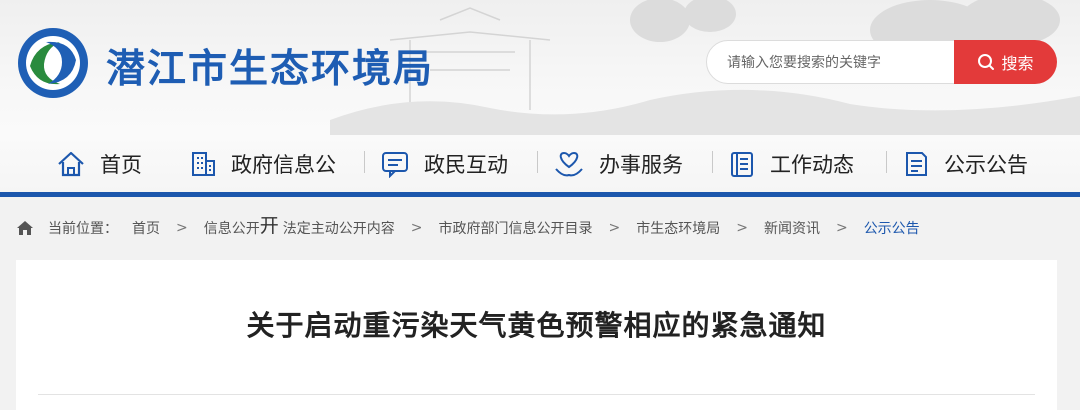 The width and height of the screenshot is (1080, 410). What do you see at coordinates (395, 165) in the screenshot?
I see `chat-icon` at bounding box center [395, 165].